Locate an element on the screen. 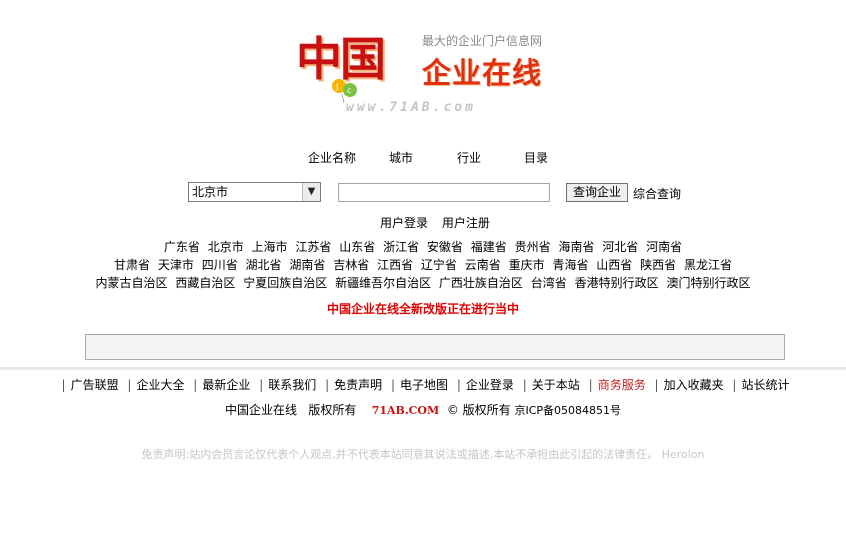 The width and height of the screenshot is (846, 557). register-link: 用户注册 is located at coordinates (466, 223).